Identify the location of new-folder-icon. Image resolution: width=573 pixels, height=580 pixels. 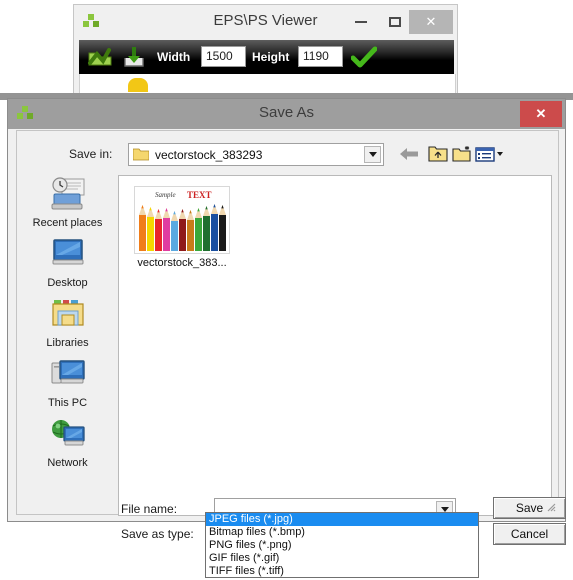
(462, 154).